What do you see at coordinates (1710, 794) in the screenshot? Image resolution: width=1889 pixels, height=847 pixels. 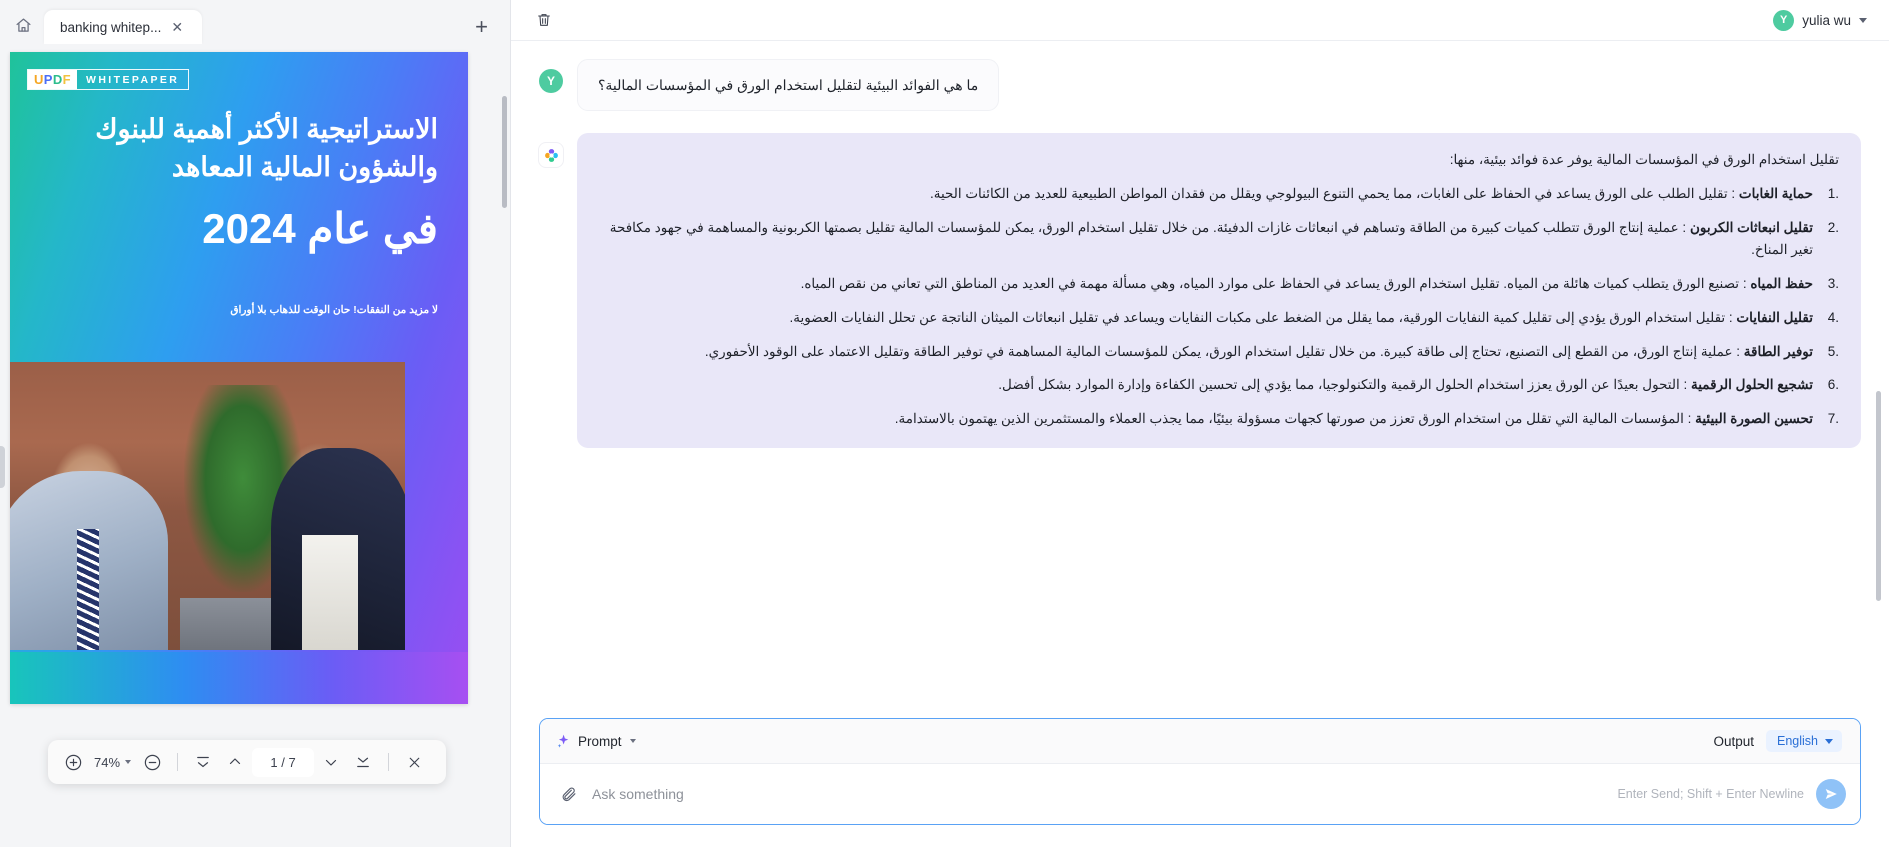 I see `keyboard-hint: Enter Send; Shift + Enter Newline` at bounding box center [1710, 794].